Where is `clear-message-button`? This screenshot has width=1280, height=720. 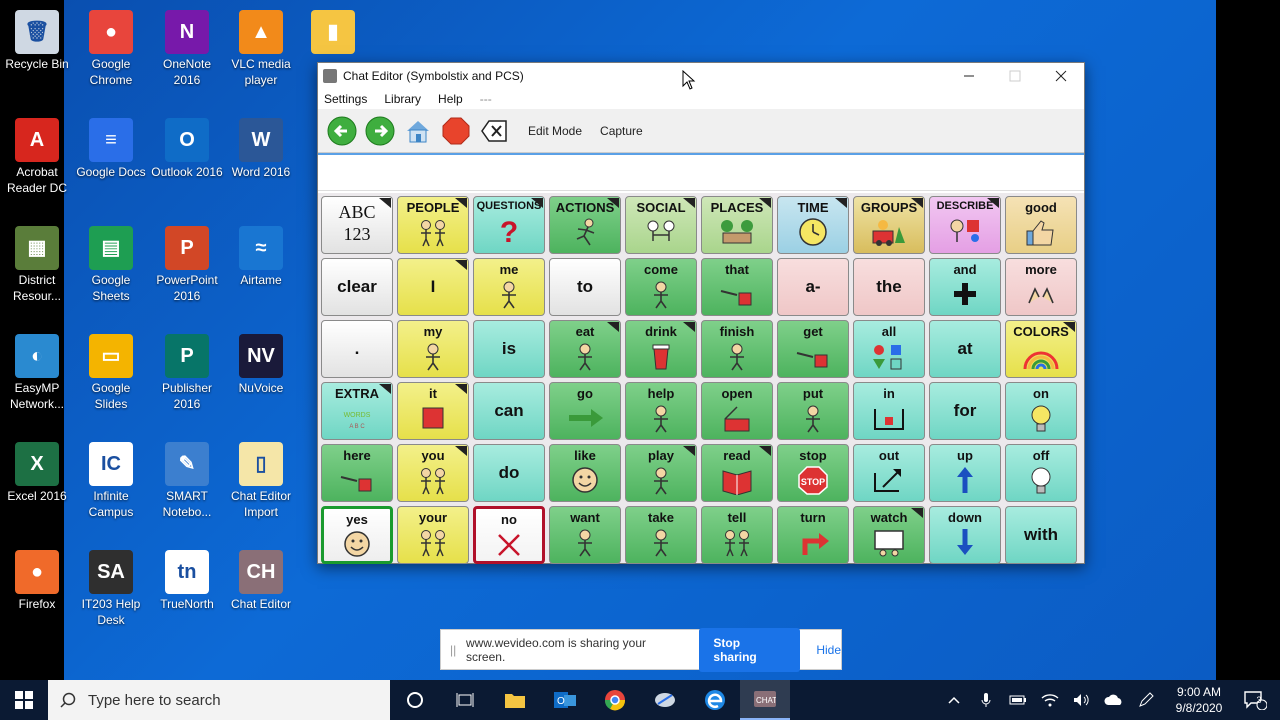
clear-message-button is located at coordinates (494, 131).